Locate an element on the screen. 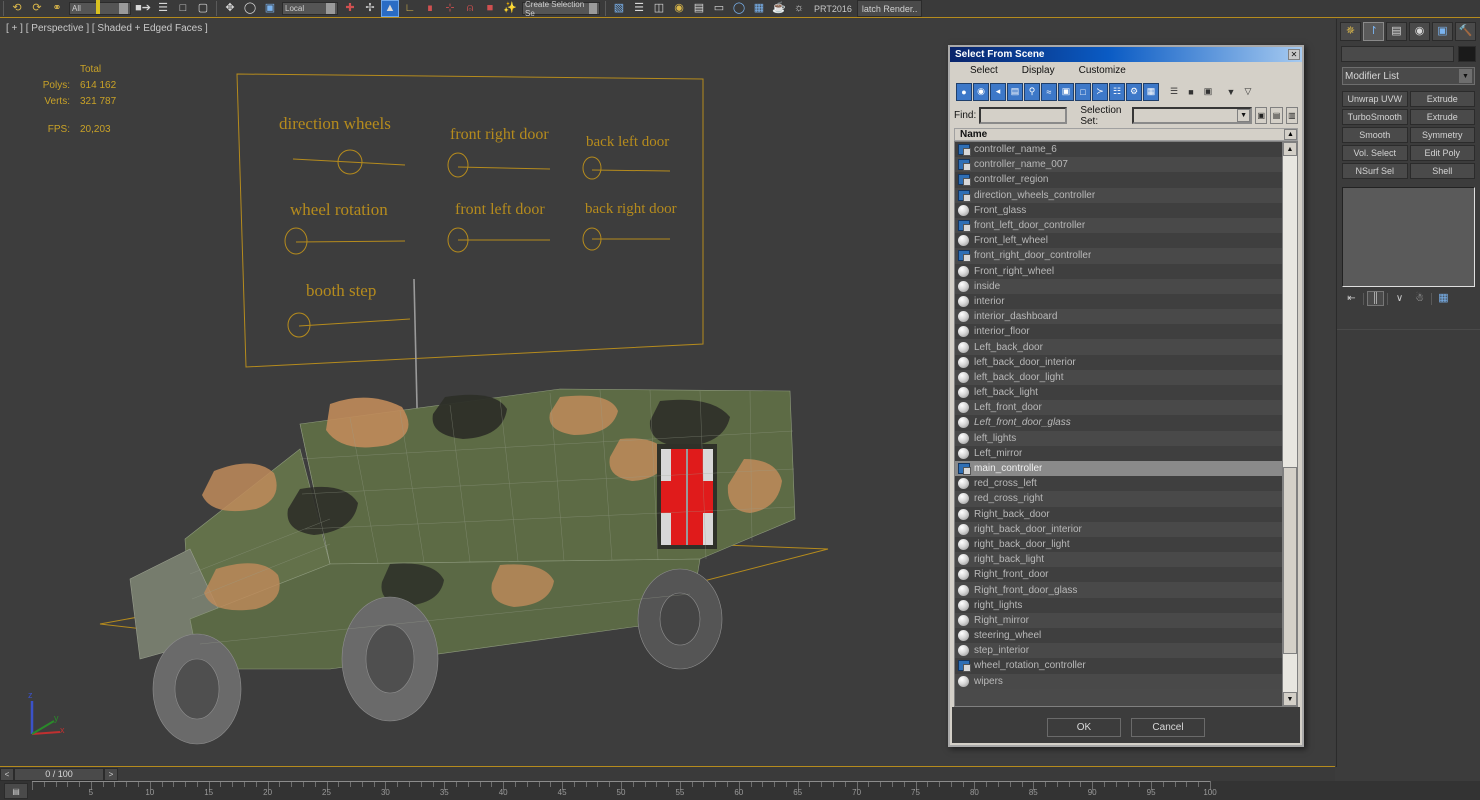  select-by-name-icon: ☰ is located at coordinates (163, 8).